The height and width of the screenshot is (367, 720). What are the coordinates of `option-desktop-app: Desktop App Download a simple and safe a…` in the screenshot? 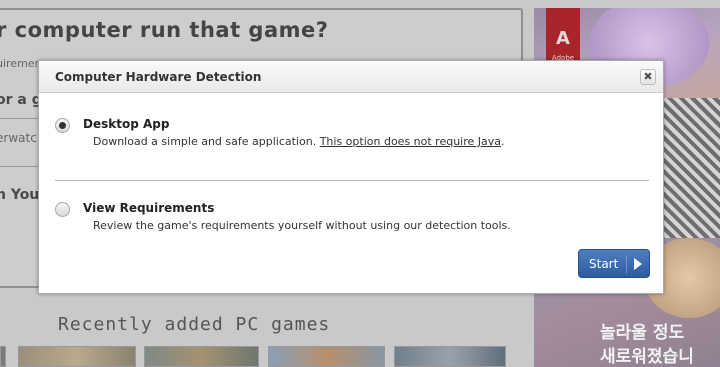 It's located at (351, 135).